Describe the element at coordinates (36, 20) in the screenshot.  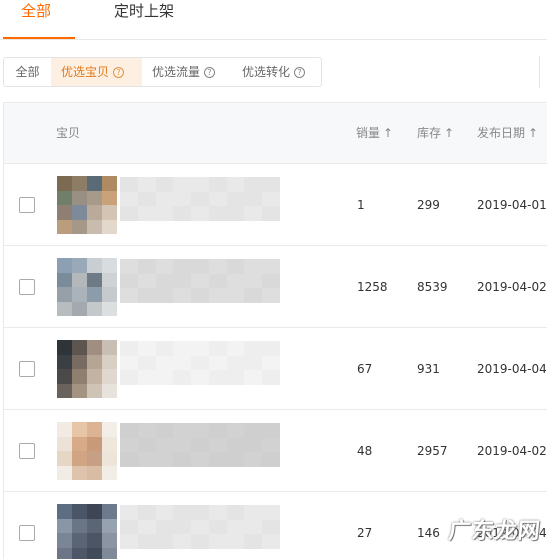
I see `tab-all: 全部` at that location.